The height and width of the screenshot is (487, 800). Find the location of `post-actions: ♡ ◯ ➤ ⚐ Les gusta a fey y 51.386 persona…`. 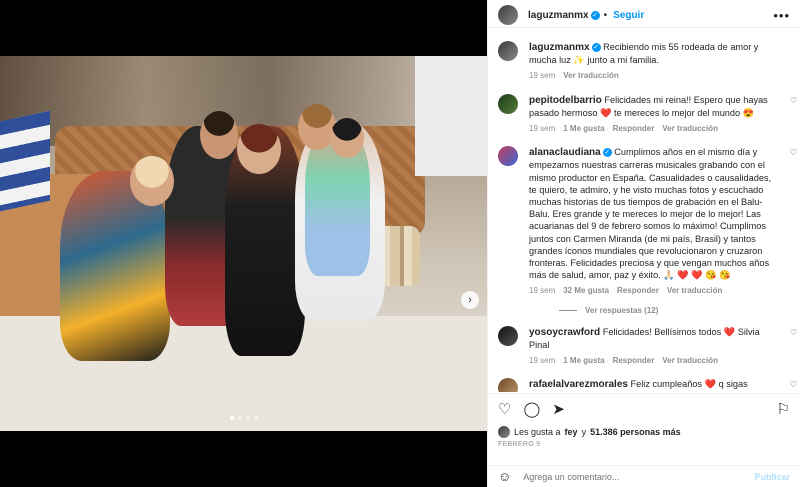

post-actions: ♡ ◯ ➤ ⚐ Les gusta a fey y 51.386 persona… is located at coordinates (644, 429).